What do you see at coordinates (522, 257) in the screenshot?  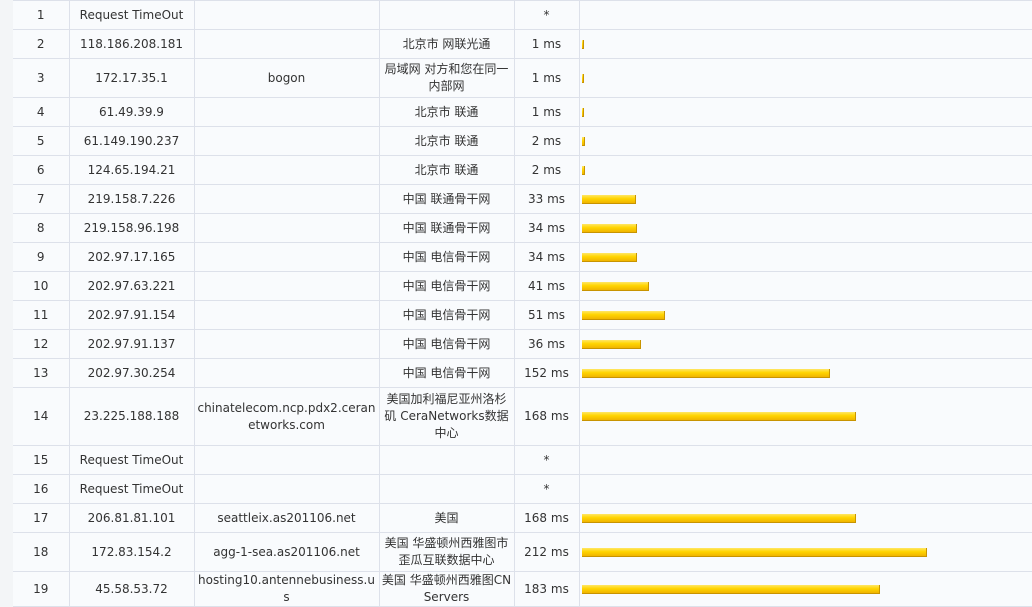 I see `table-row: 9 202.97.17.165 中国 电信骨干网 34 ms` at bounding box center [522, 257].